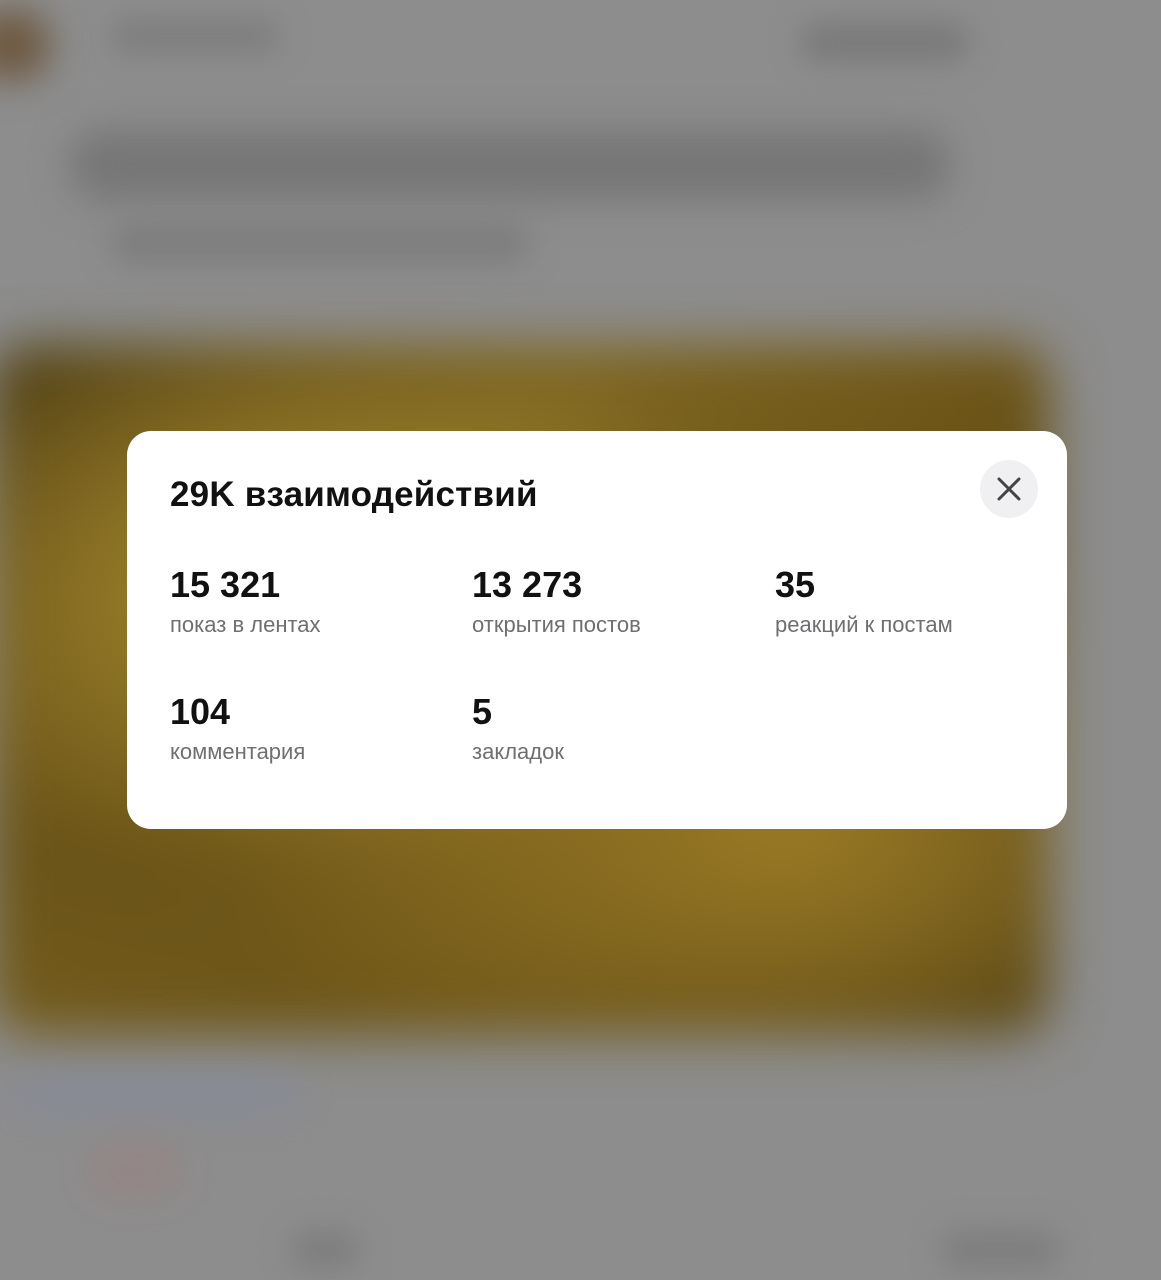  Describe the element at coordinates (200, 711) in the screenshot. I see `stat-value: 104` at that location.